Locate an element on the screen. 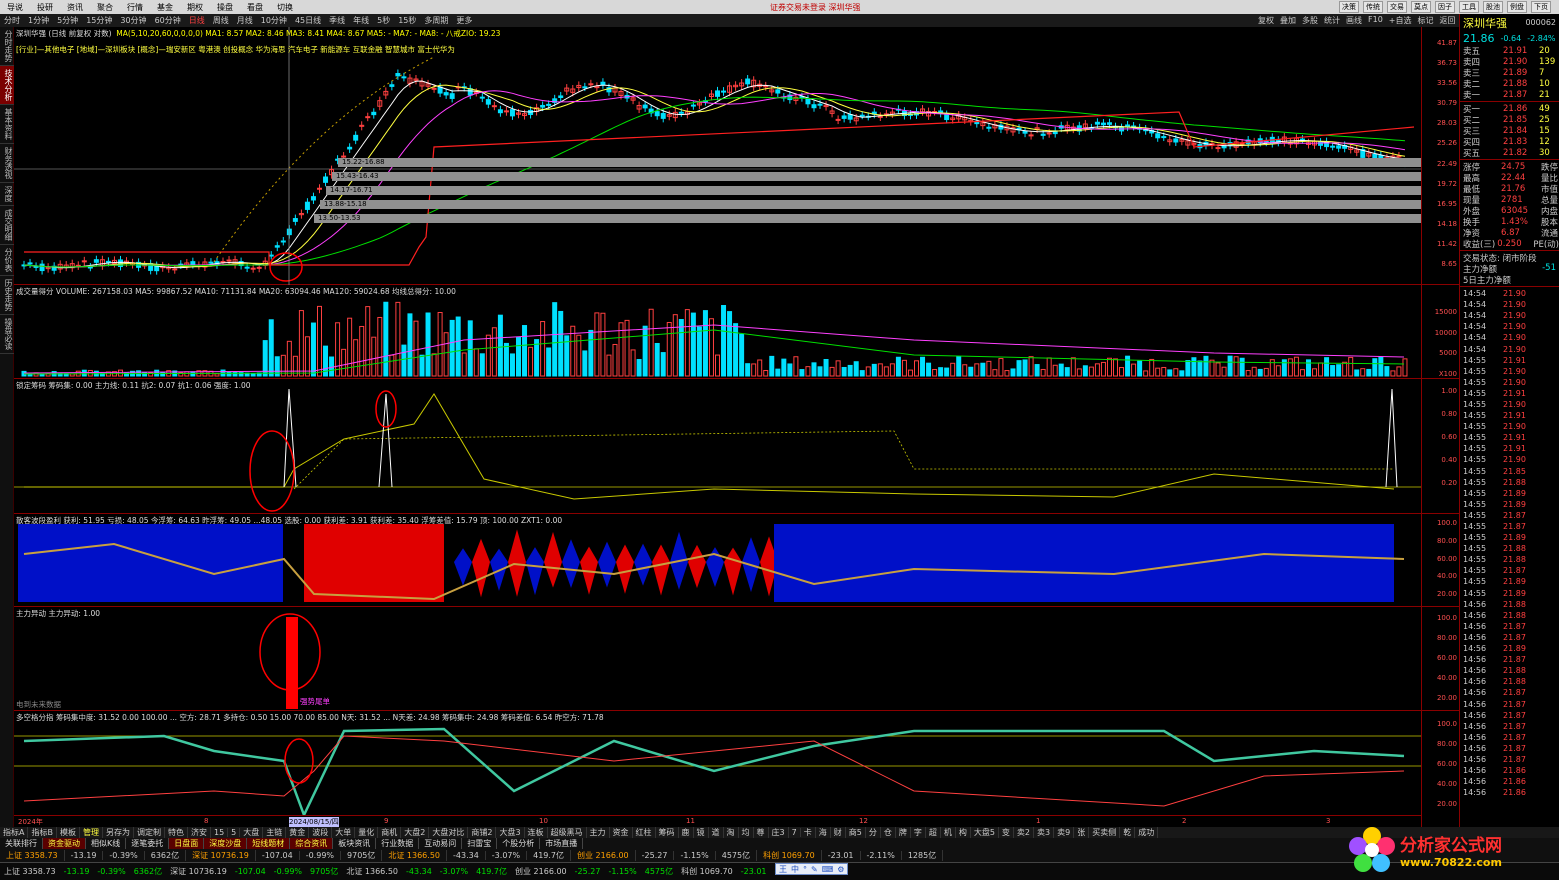 This screenshot has width=1559, height=880. indicator-tab-42: 字 is located at coordinates (918, 832).